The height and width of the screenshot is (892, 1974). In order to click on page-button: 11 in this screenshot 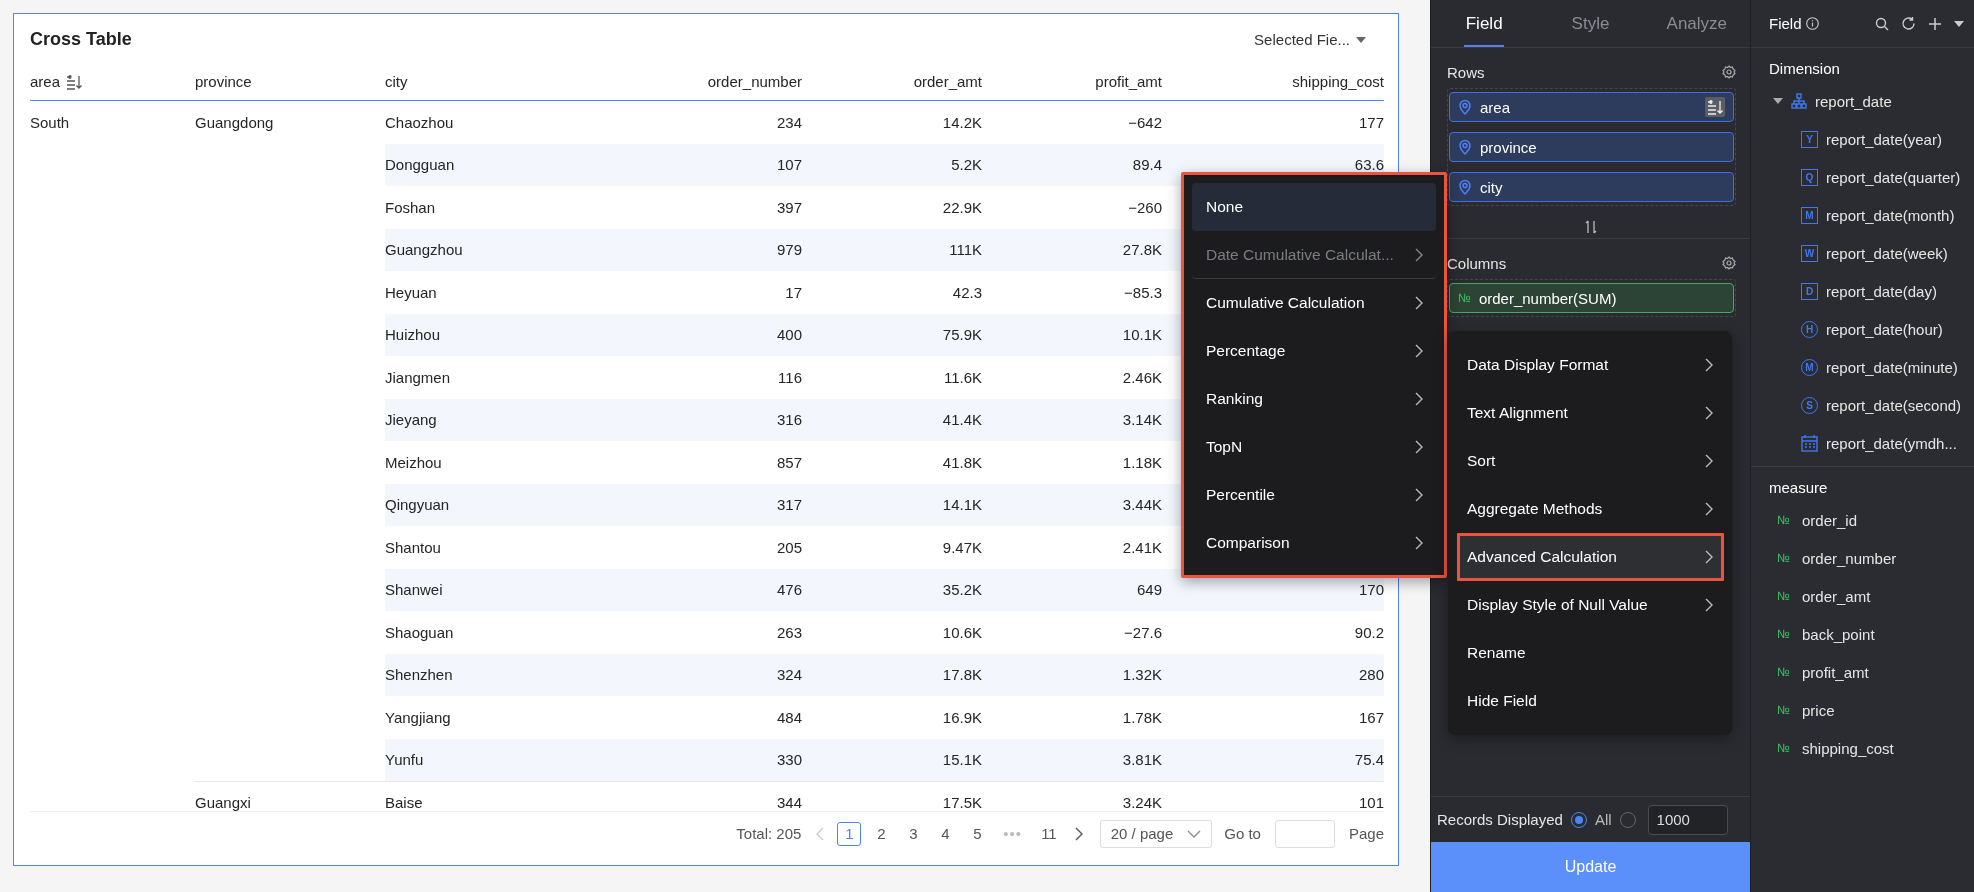, I will do `click(1049, 833)`.